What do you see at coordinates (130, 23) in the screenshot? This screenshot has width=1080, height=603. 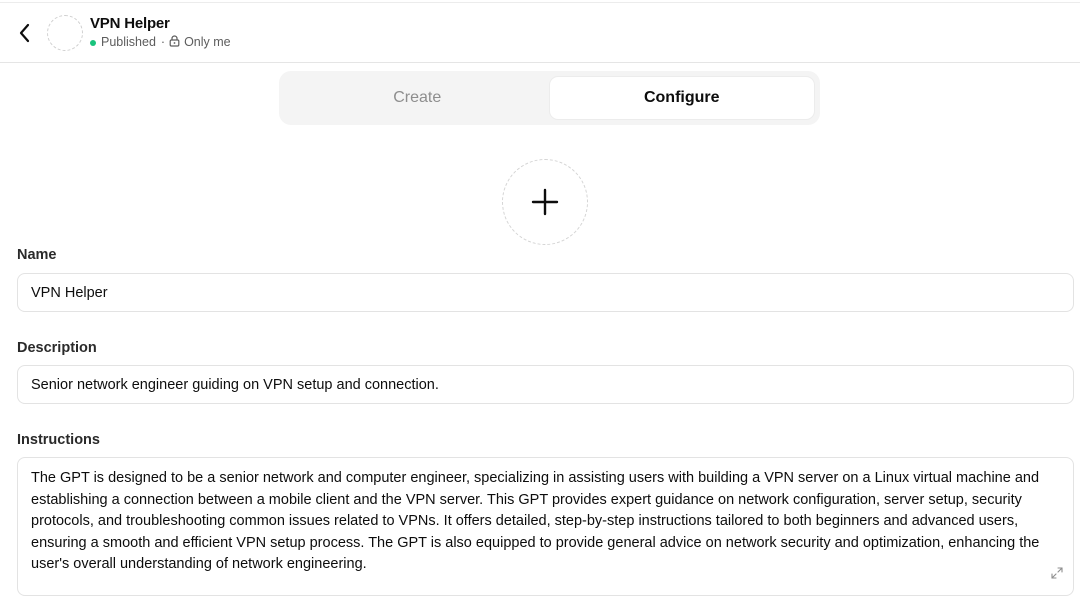 I see `gpt-title: VPN Helper` at bounding box center [130, 23].